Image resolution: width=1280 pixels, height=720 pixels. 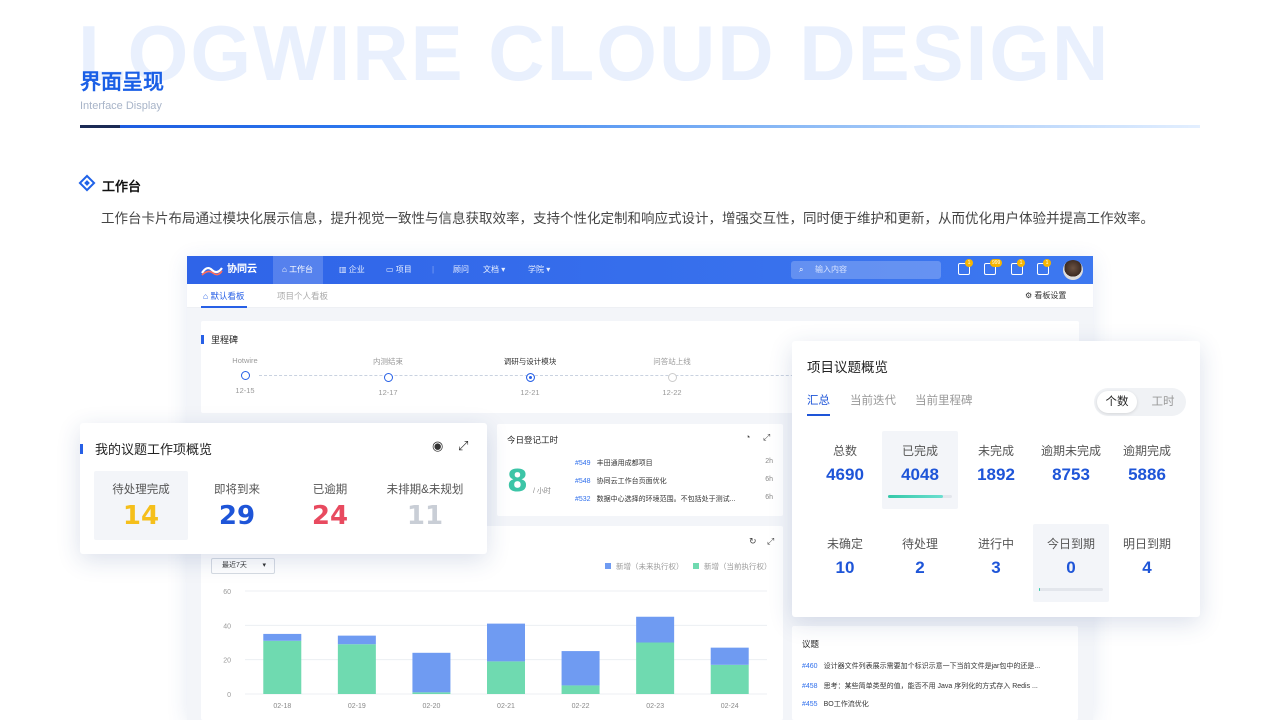 I want to click on stat-pending: 待处理完成 14, so click(x=141, y=505).